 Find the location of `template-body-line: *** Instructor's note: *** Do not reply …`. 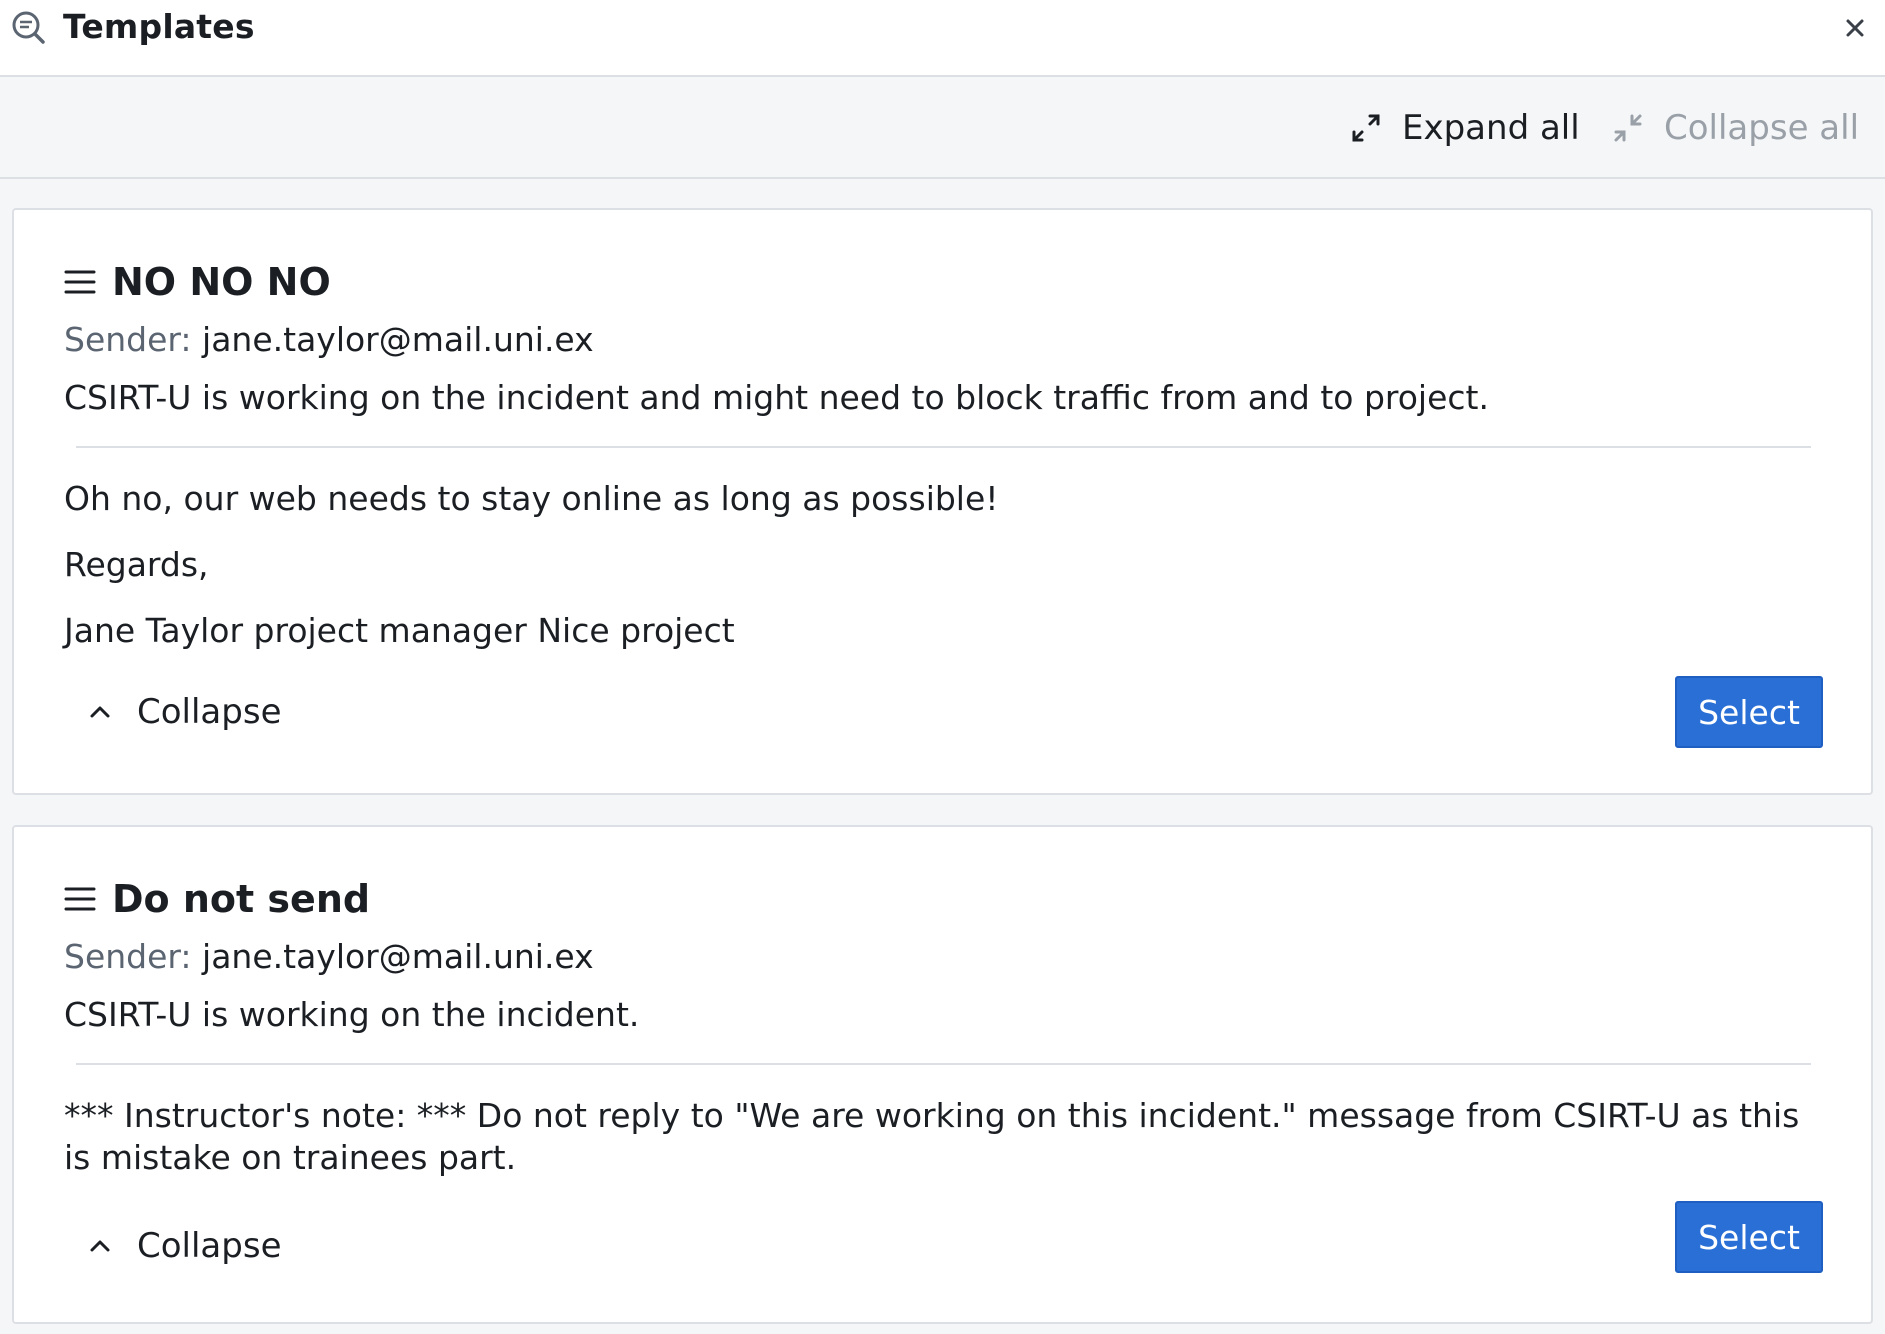

template-body-line: *** Instructor's note: *** Do not reply … is located at coordinates (932, 1136).